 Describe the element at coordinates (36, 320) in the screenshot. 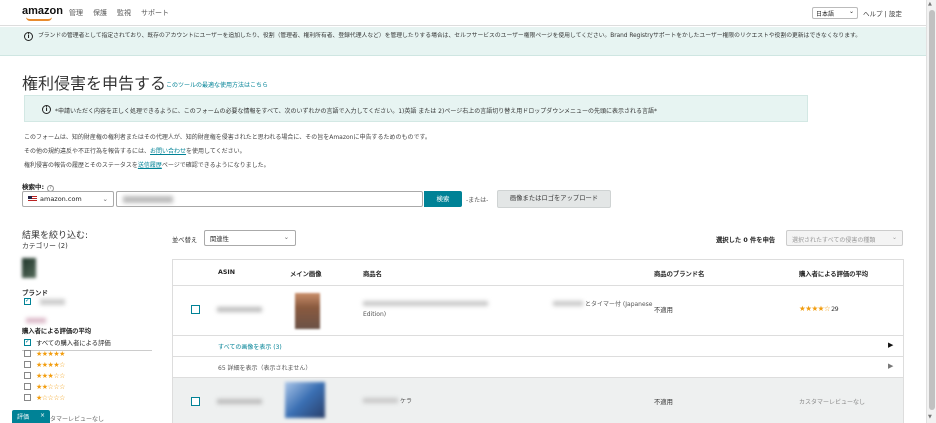

I see `redacted-item` at that location.